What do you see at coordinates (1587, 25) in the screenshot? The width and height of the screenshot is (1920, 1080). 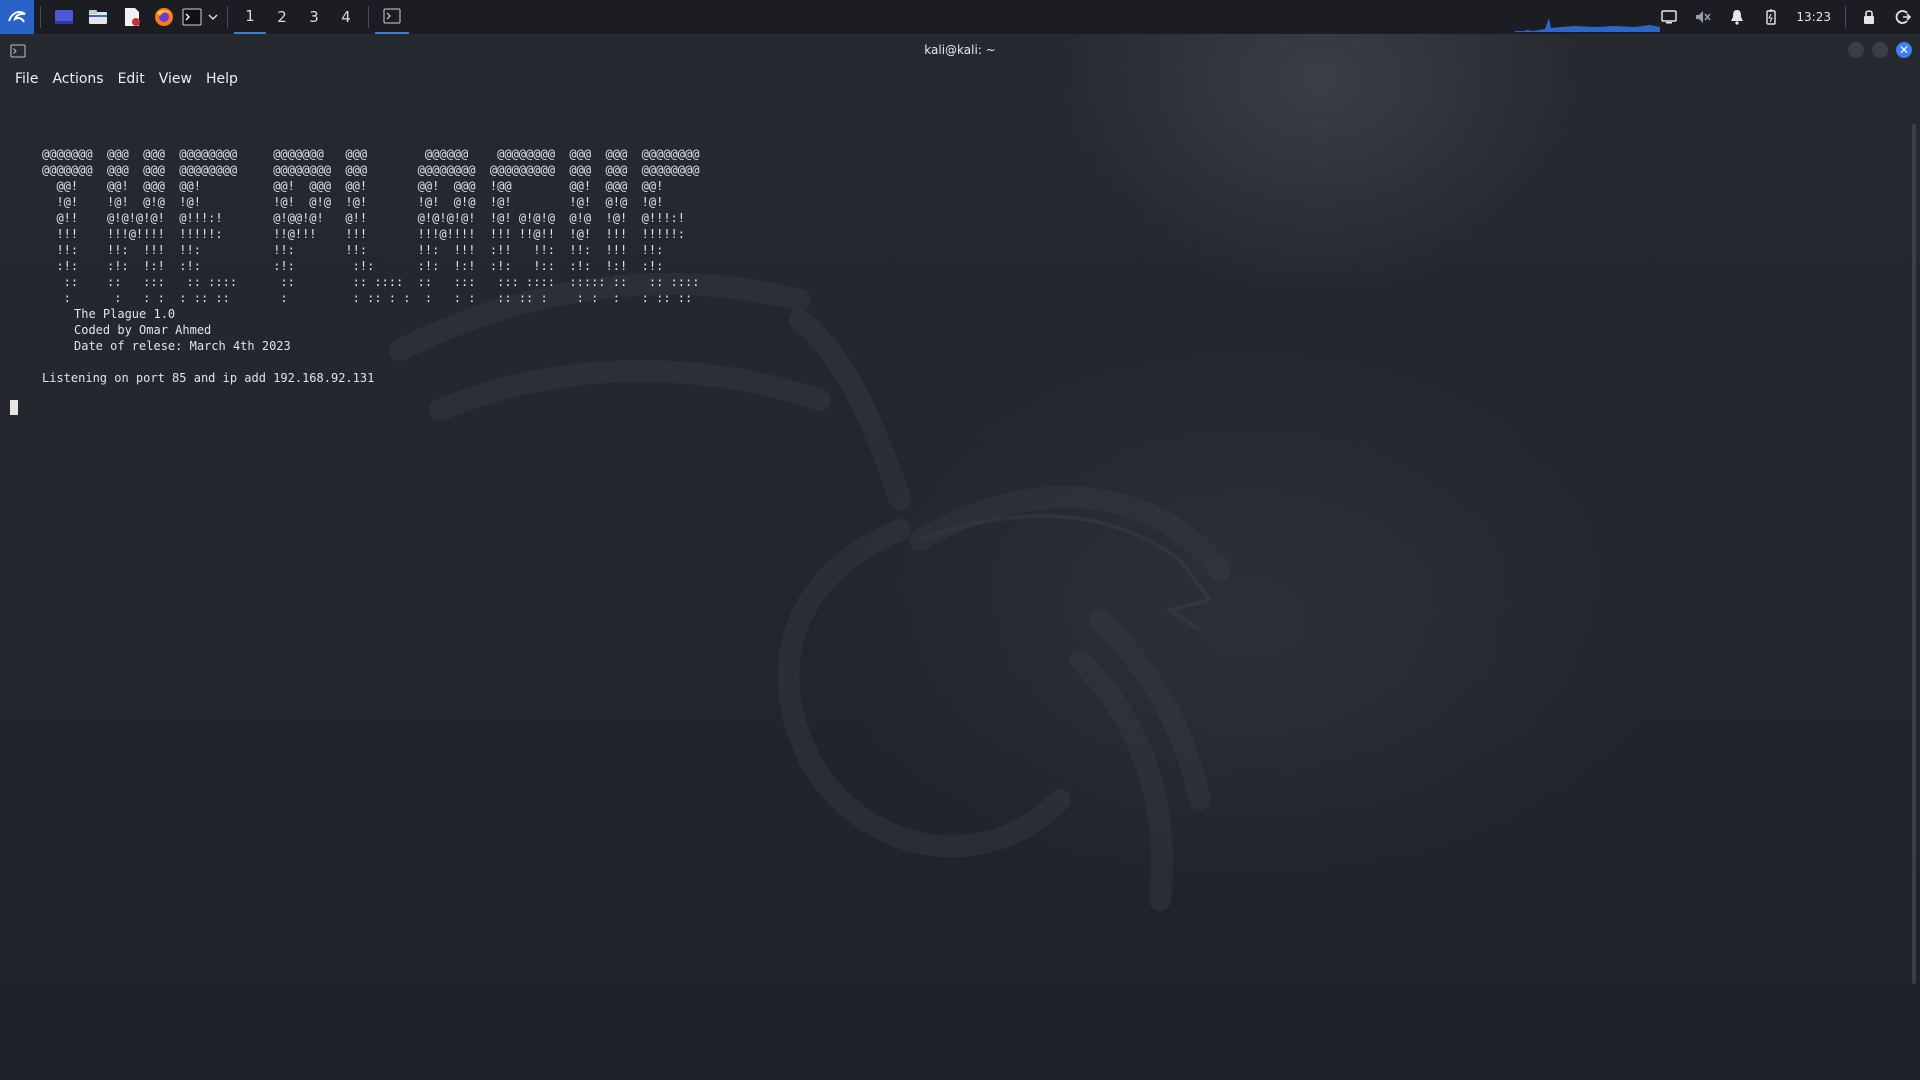 I see `cpu-graph-icon` at bounding box center [1587, 25].